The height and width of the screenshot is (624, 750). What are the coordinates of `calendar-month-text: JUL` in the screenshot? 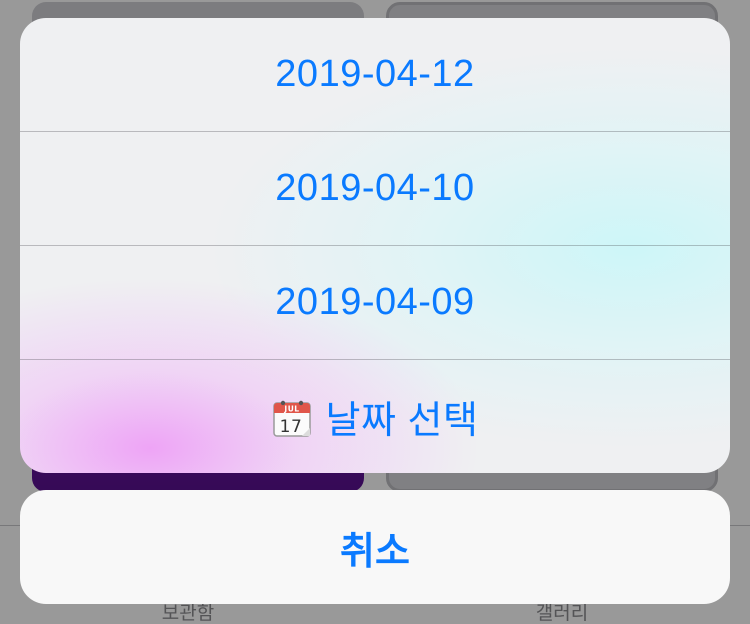 It's located at (291, 408).